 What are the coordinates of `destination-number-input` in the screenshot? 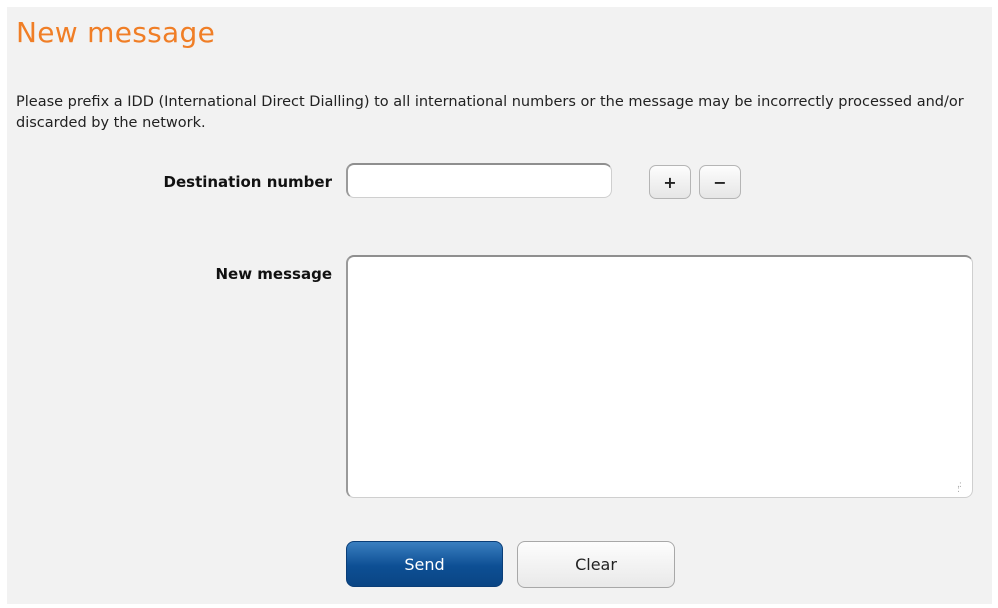 It's located at (479, 180).